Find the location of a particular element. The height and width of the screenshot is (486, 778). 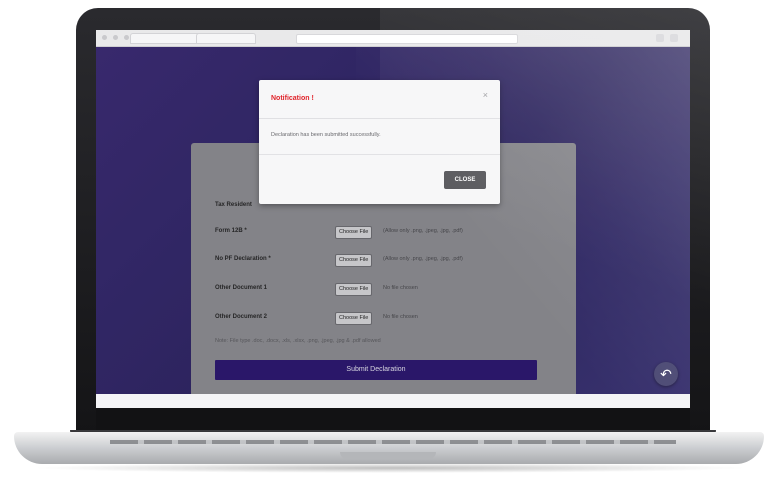

browser-menu-icon is located at coordinates (660, 38).